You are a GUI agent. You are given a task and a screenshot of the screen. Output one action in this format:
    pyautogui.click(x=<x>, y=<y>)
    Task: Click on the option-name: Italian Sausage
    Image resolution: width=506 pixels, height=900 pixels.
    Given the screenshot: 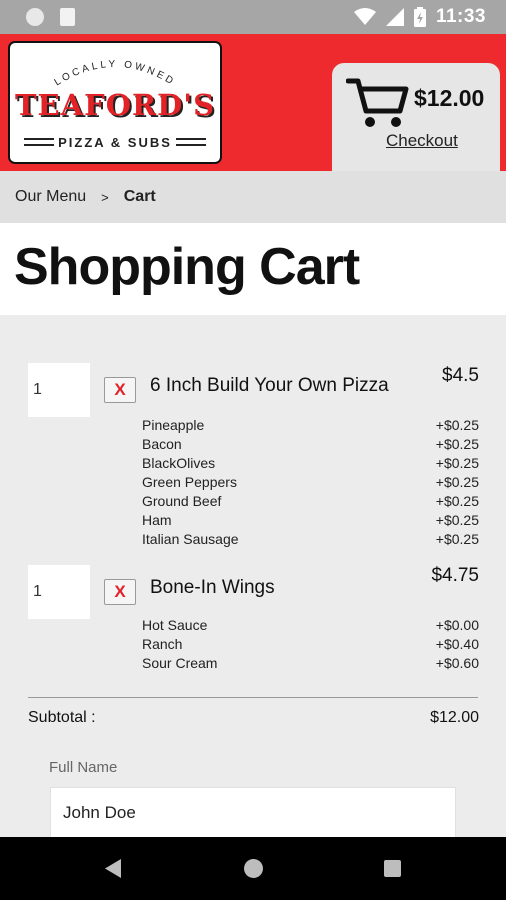 What is the action you would take?
    pyautogui.click(x=190, y=539)
    